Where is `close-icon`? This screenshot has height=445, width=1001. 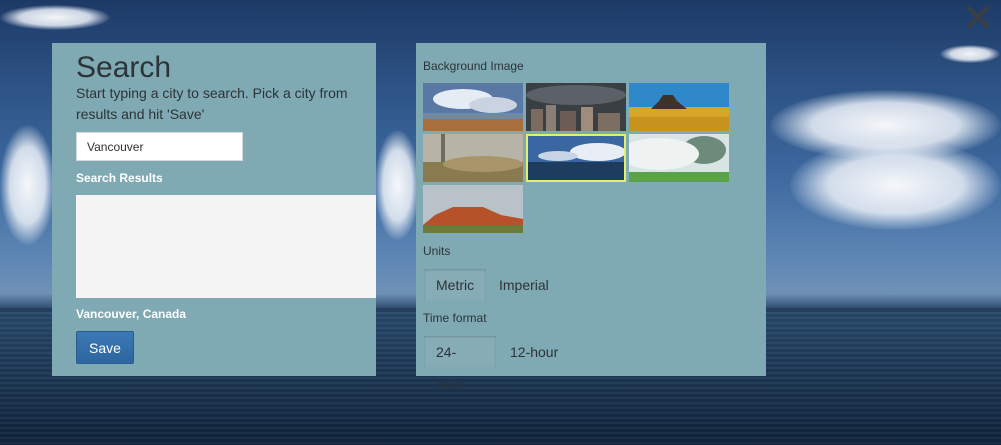
close-icon is located at coordinates (978, 17).